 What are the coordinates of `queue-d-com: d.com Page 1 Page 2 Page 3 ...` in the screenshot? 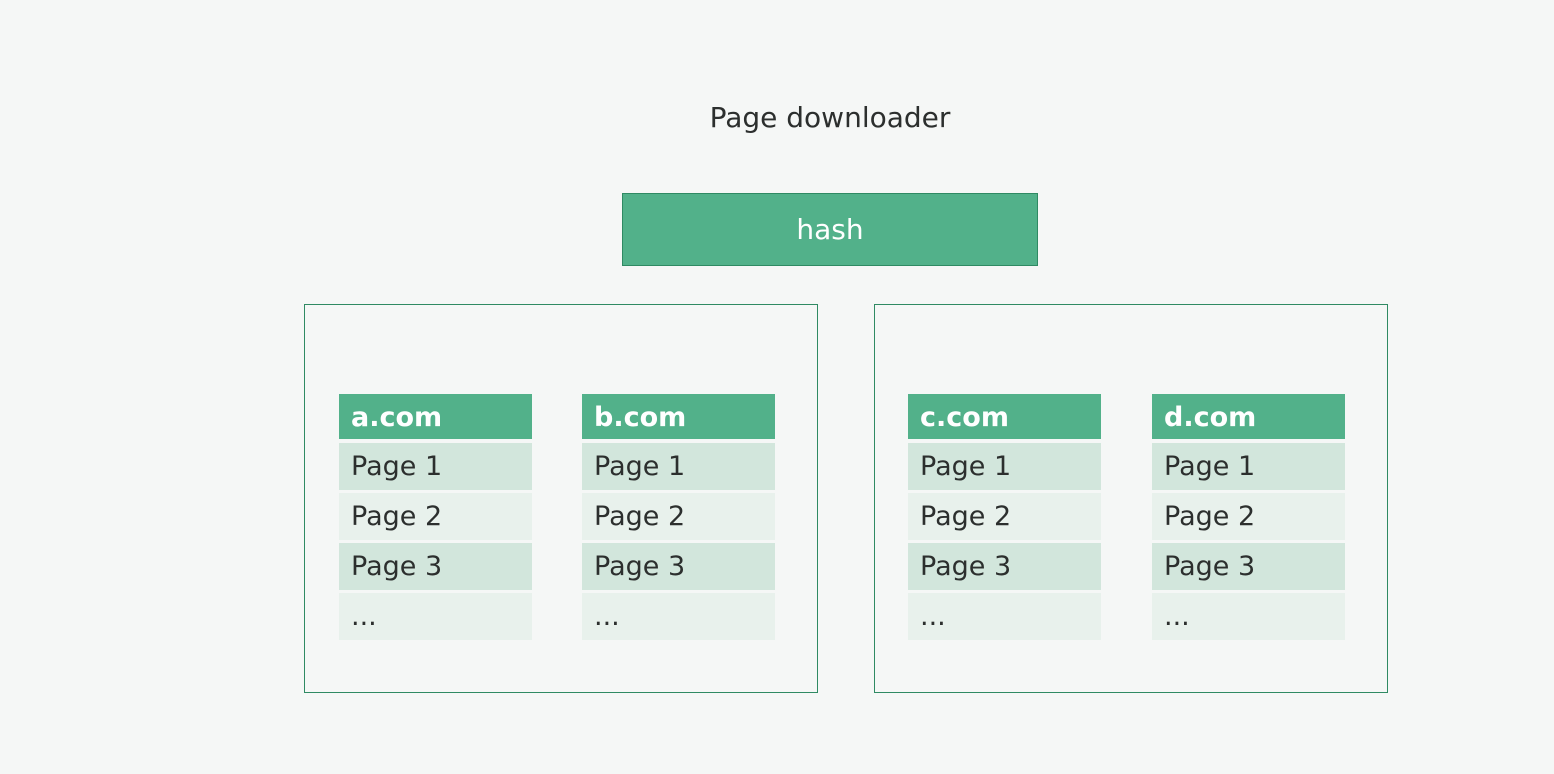 It's located at (1248, 518).